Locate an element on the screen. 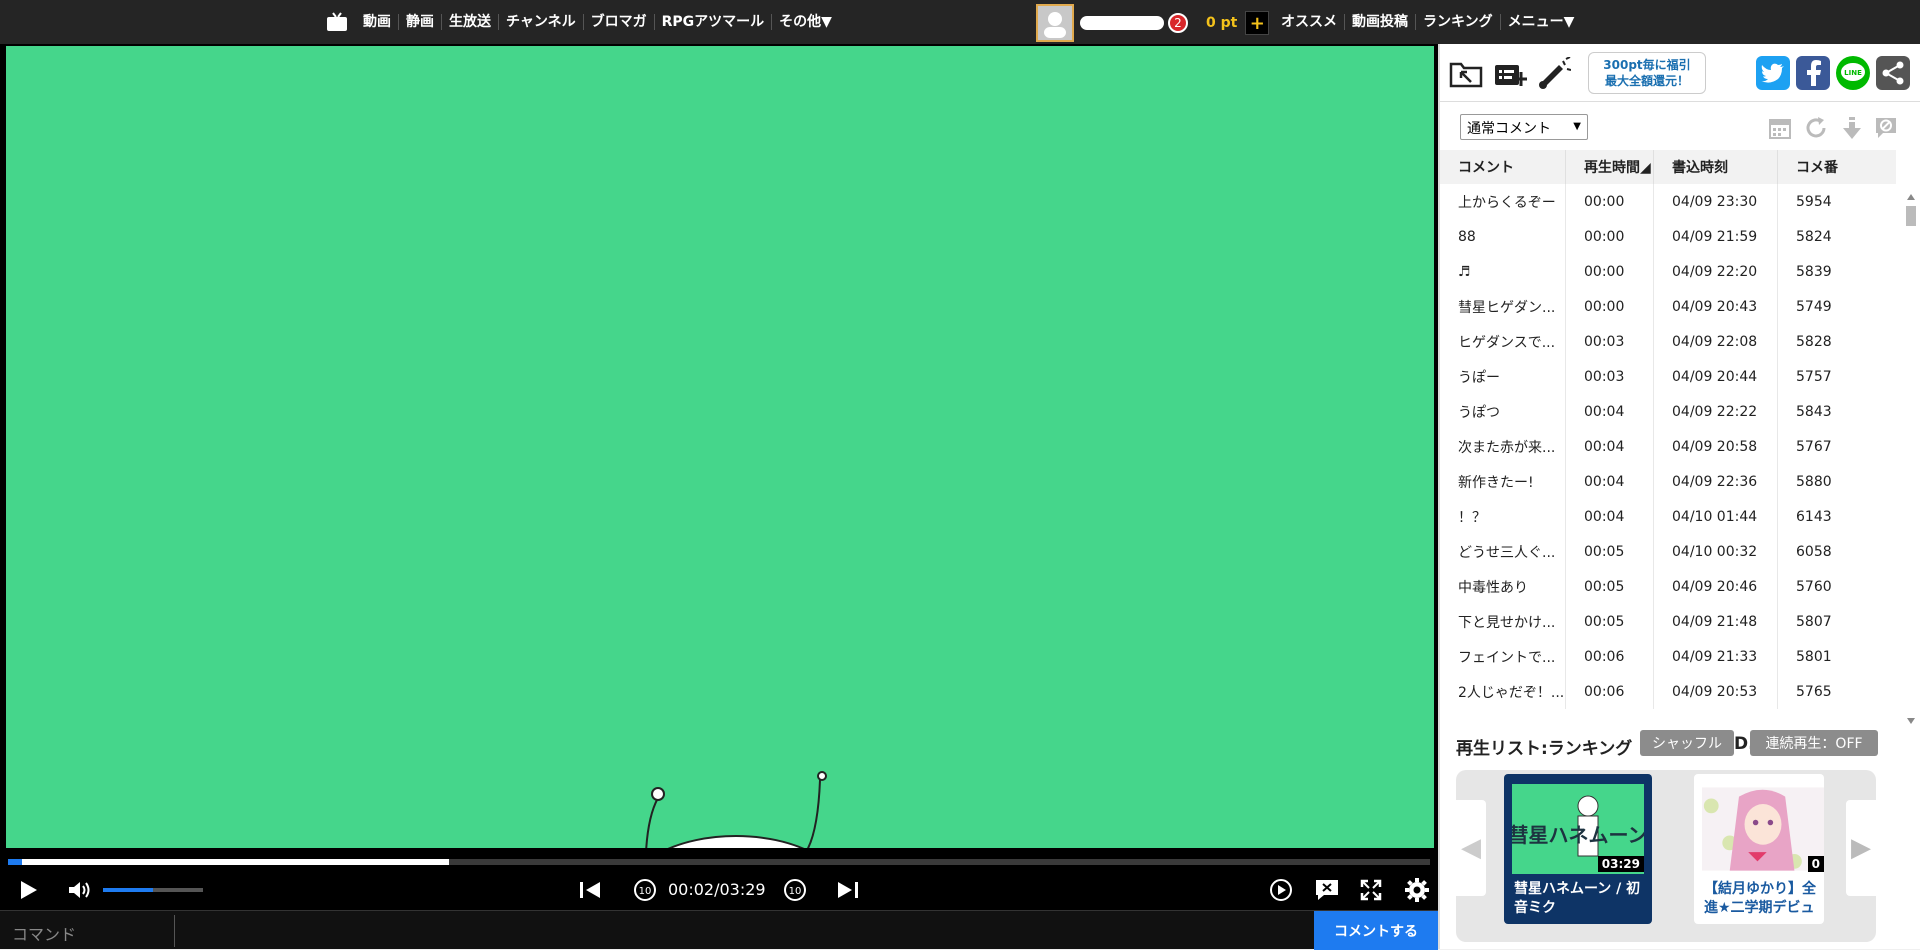 This screenshot has width=1920, height=950. nav-live: 生放送 is located at coordinates (469, 22).